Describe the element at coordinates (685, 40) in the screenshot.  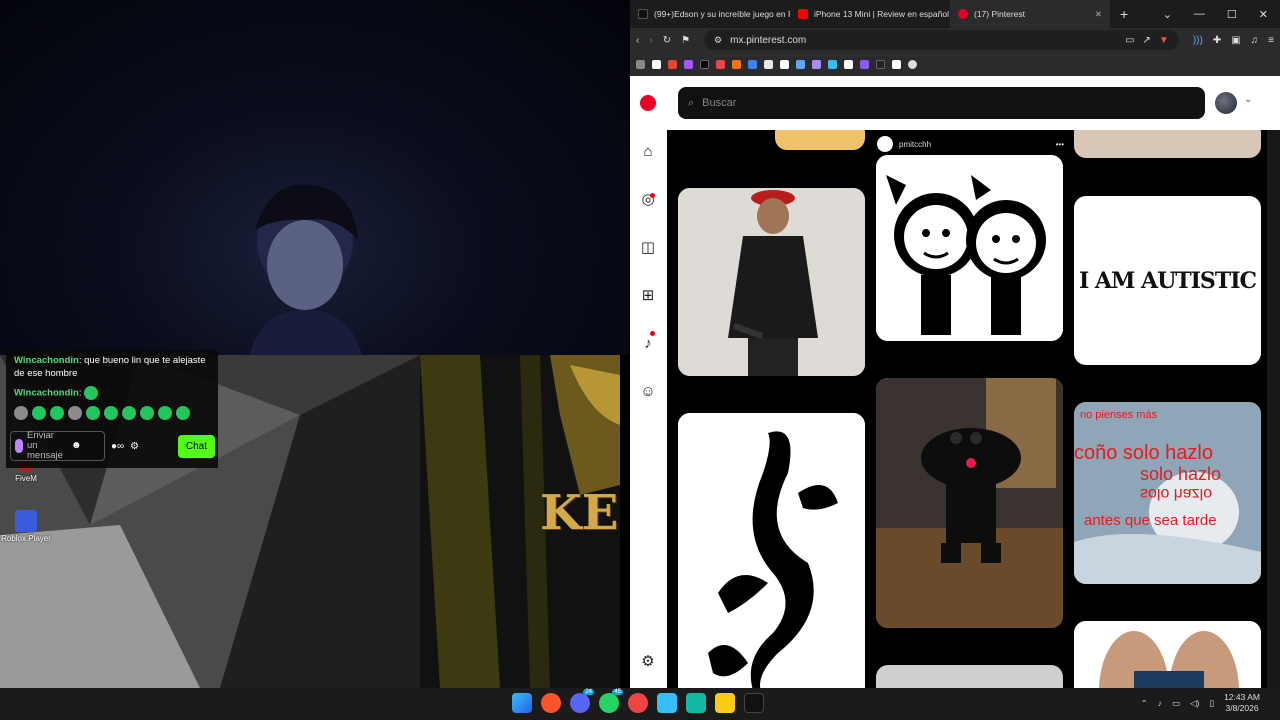
I see `bookmark-icon: ⚑` at that location.